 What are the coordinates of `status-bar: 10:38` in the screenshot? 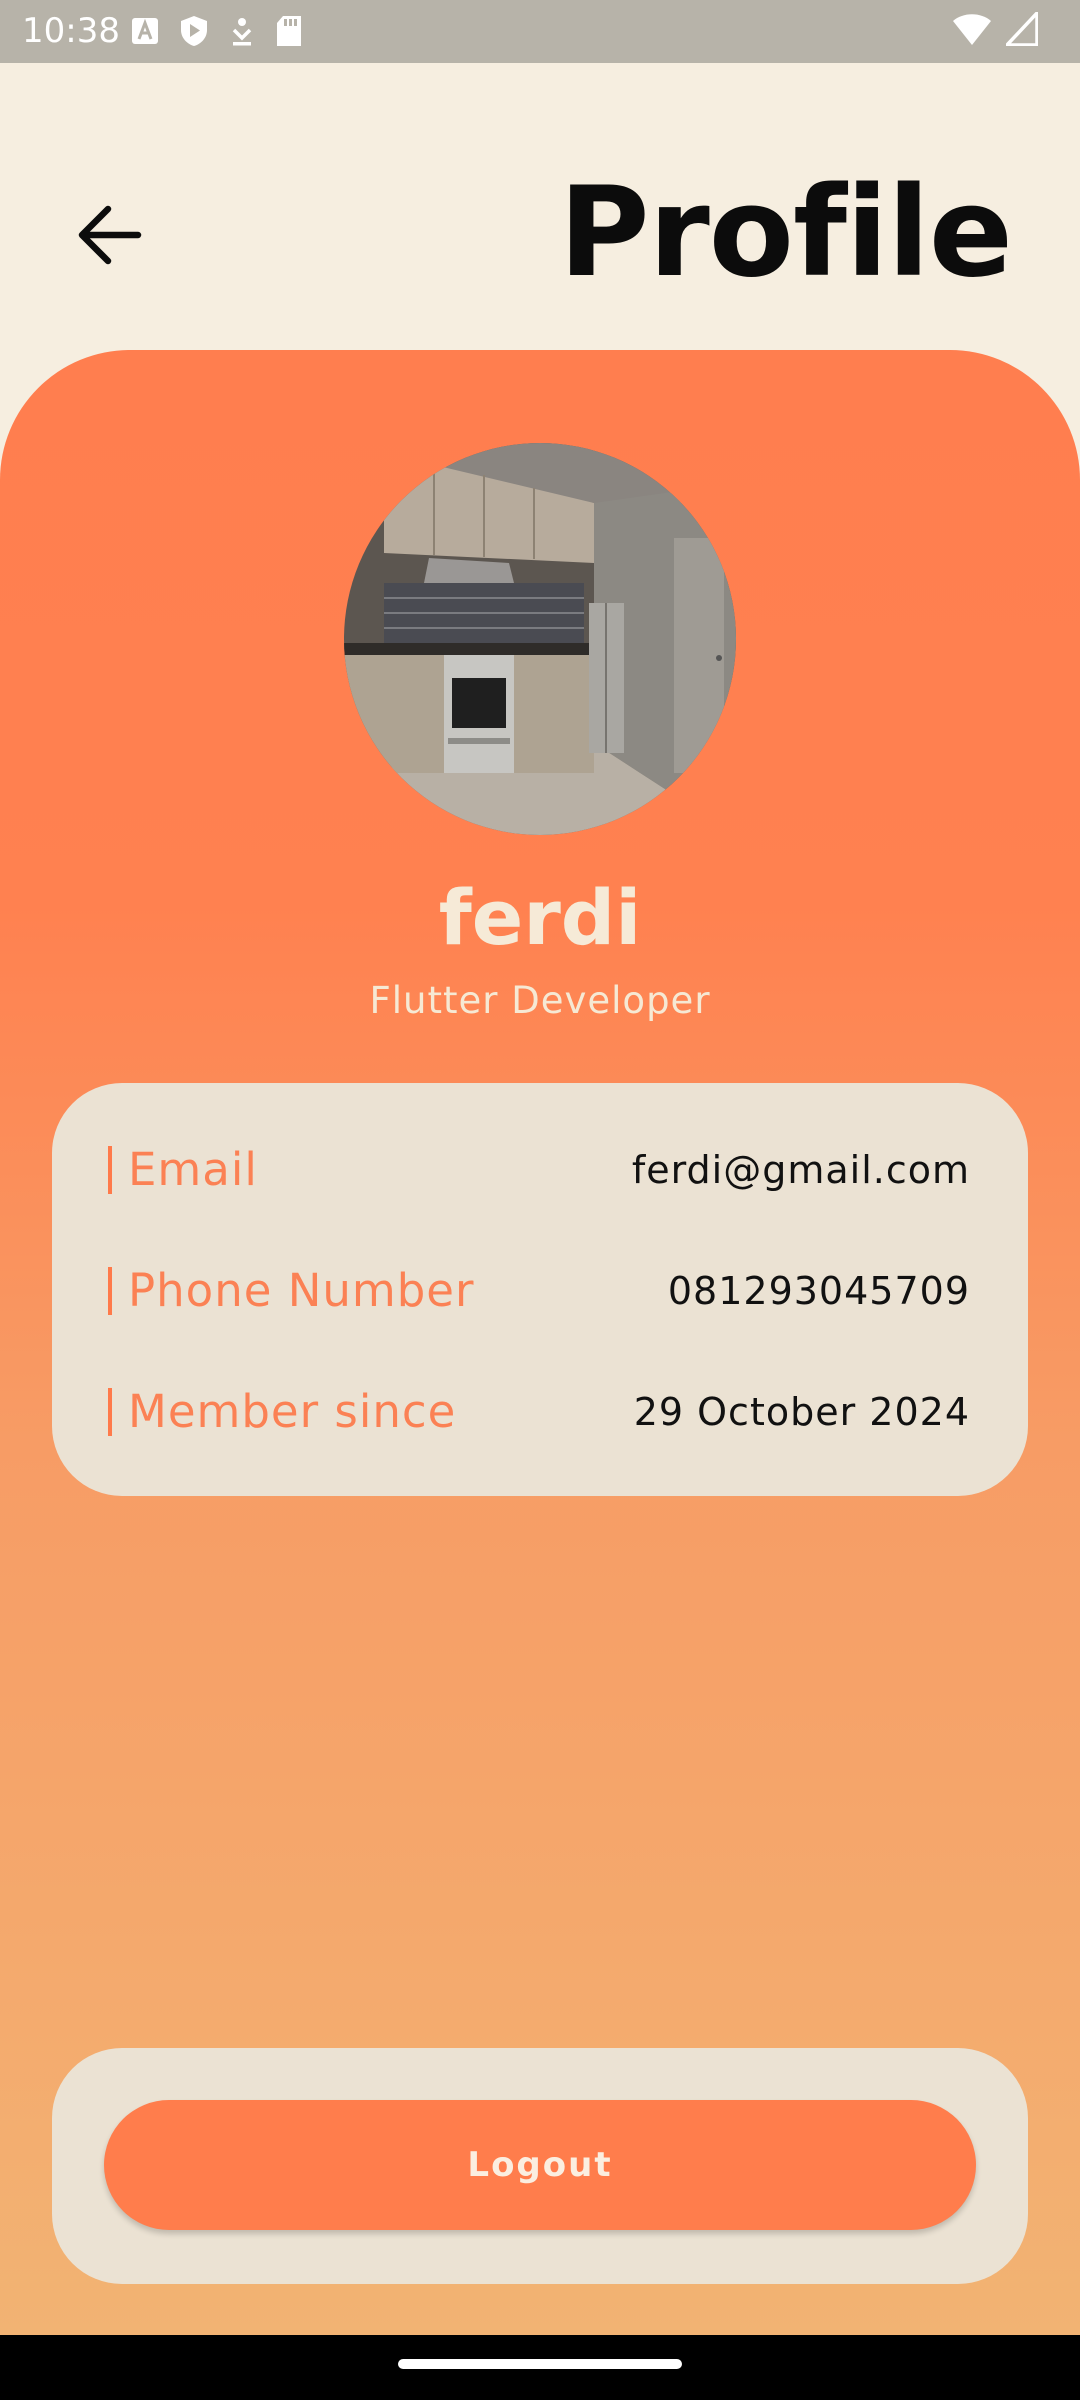 It's located at (540, 31).